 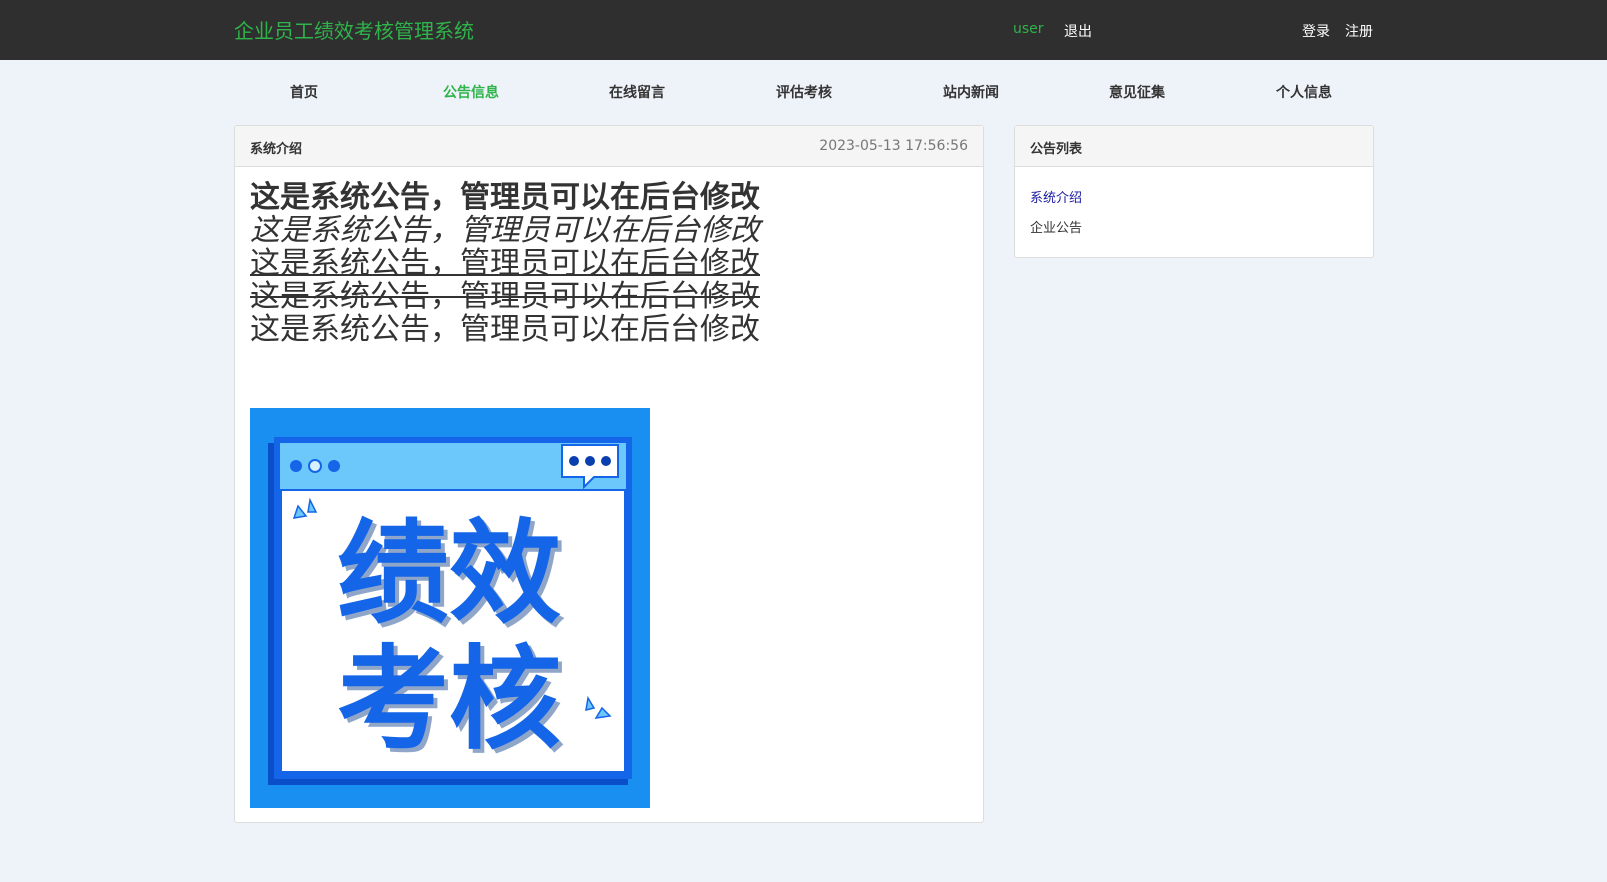 I want to click on notice-line-plain: 这是系统公告，管理员可以在后台修改, so click(x=505, y=329).